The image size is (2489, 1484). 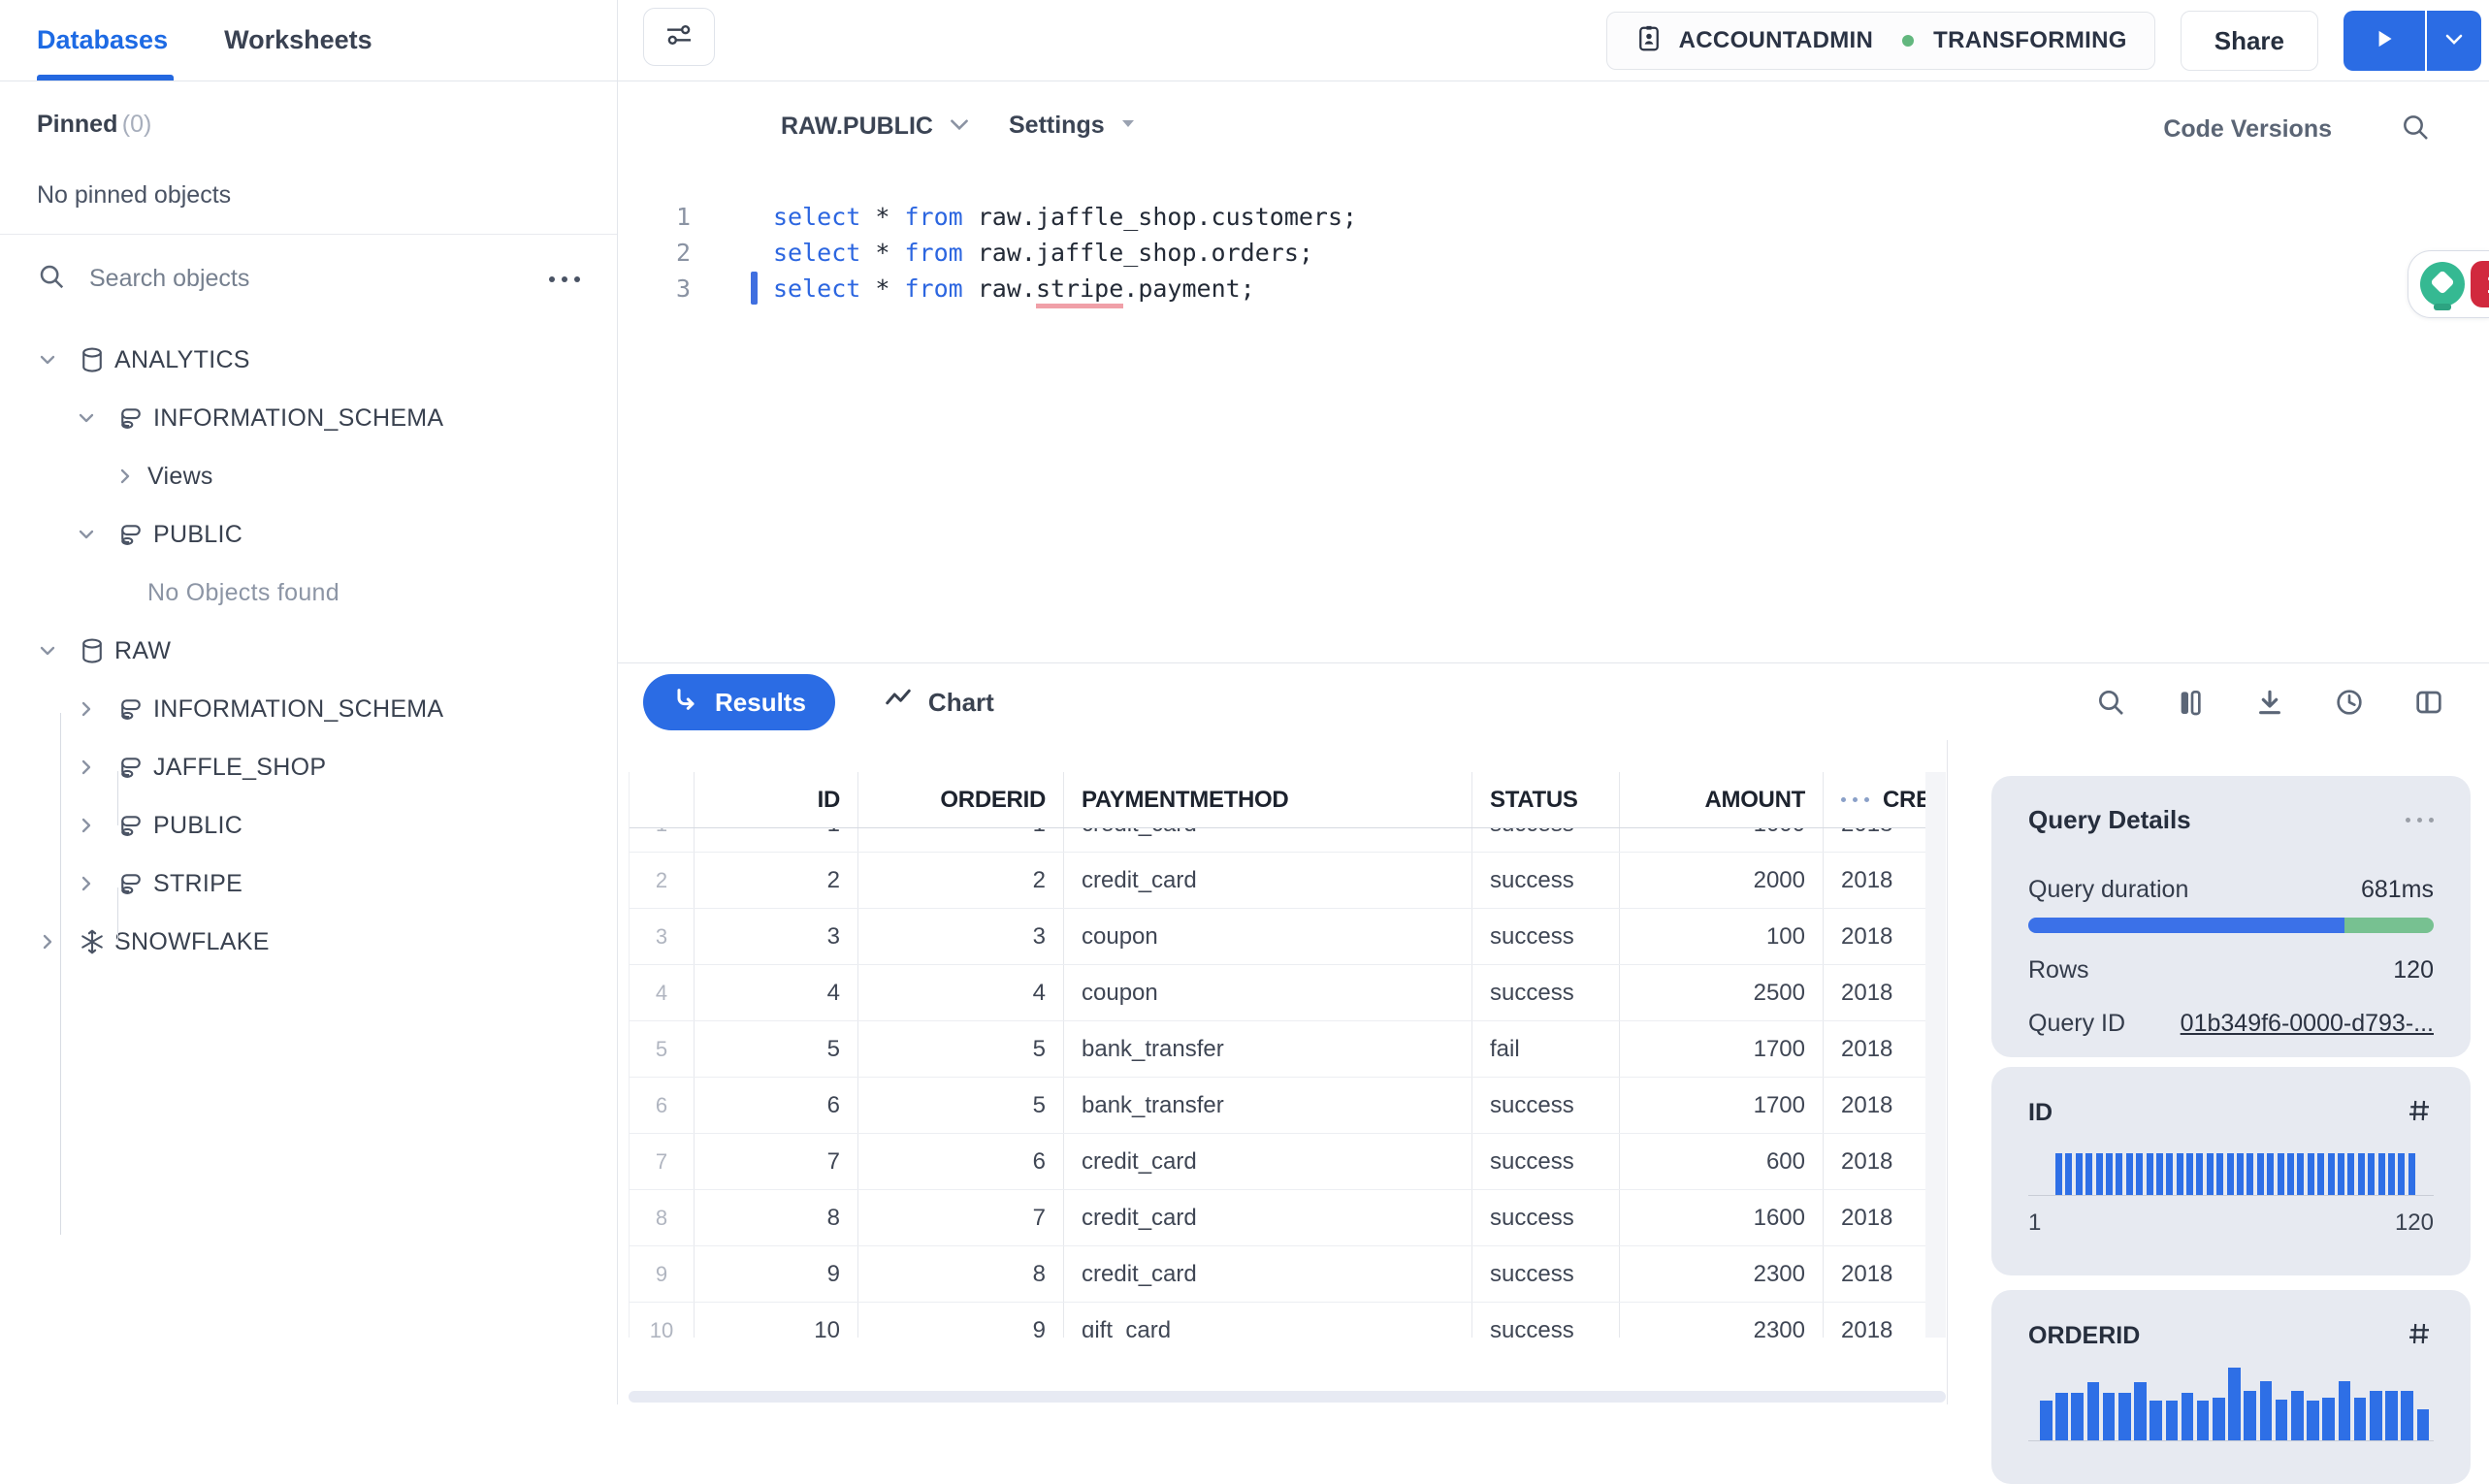 I want to click on table-row: 3 3 3 coupon success 100 2018, so click(x=1282, y=937).